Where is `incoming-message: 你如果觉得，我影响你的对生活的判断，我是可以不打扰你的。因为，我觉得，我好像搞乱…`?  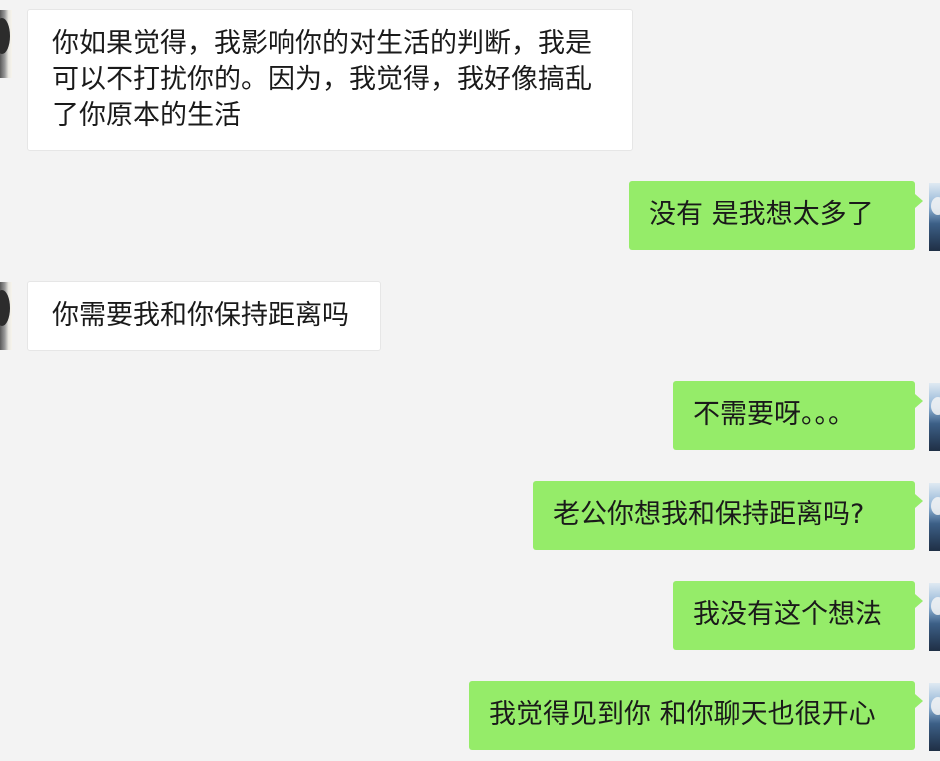 incoming-message: 你如果觉得，我影响你的对生活的判断，我是可以不打扰你的。因为，我觉得，我好像搞乱… is located at coordinates (330, 80).